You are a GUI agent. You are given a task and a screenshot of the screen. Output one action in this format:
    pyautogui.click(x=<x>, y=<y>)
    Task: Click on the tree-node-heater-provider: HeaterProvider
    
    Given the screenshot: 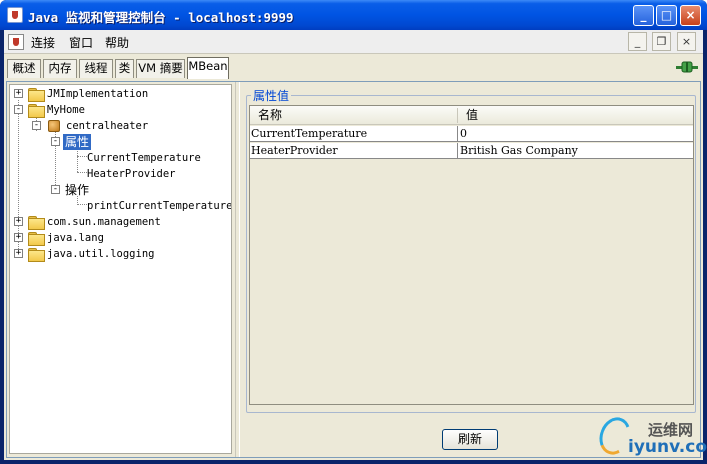 What is the action you would take?
    pyautogui.click(x=131, y=174)
    